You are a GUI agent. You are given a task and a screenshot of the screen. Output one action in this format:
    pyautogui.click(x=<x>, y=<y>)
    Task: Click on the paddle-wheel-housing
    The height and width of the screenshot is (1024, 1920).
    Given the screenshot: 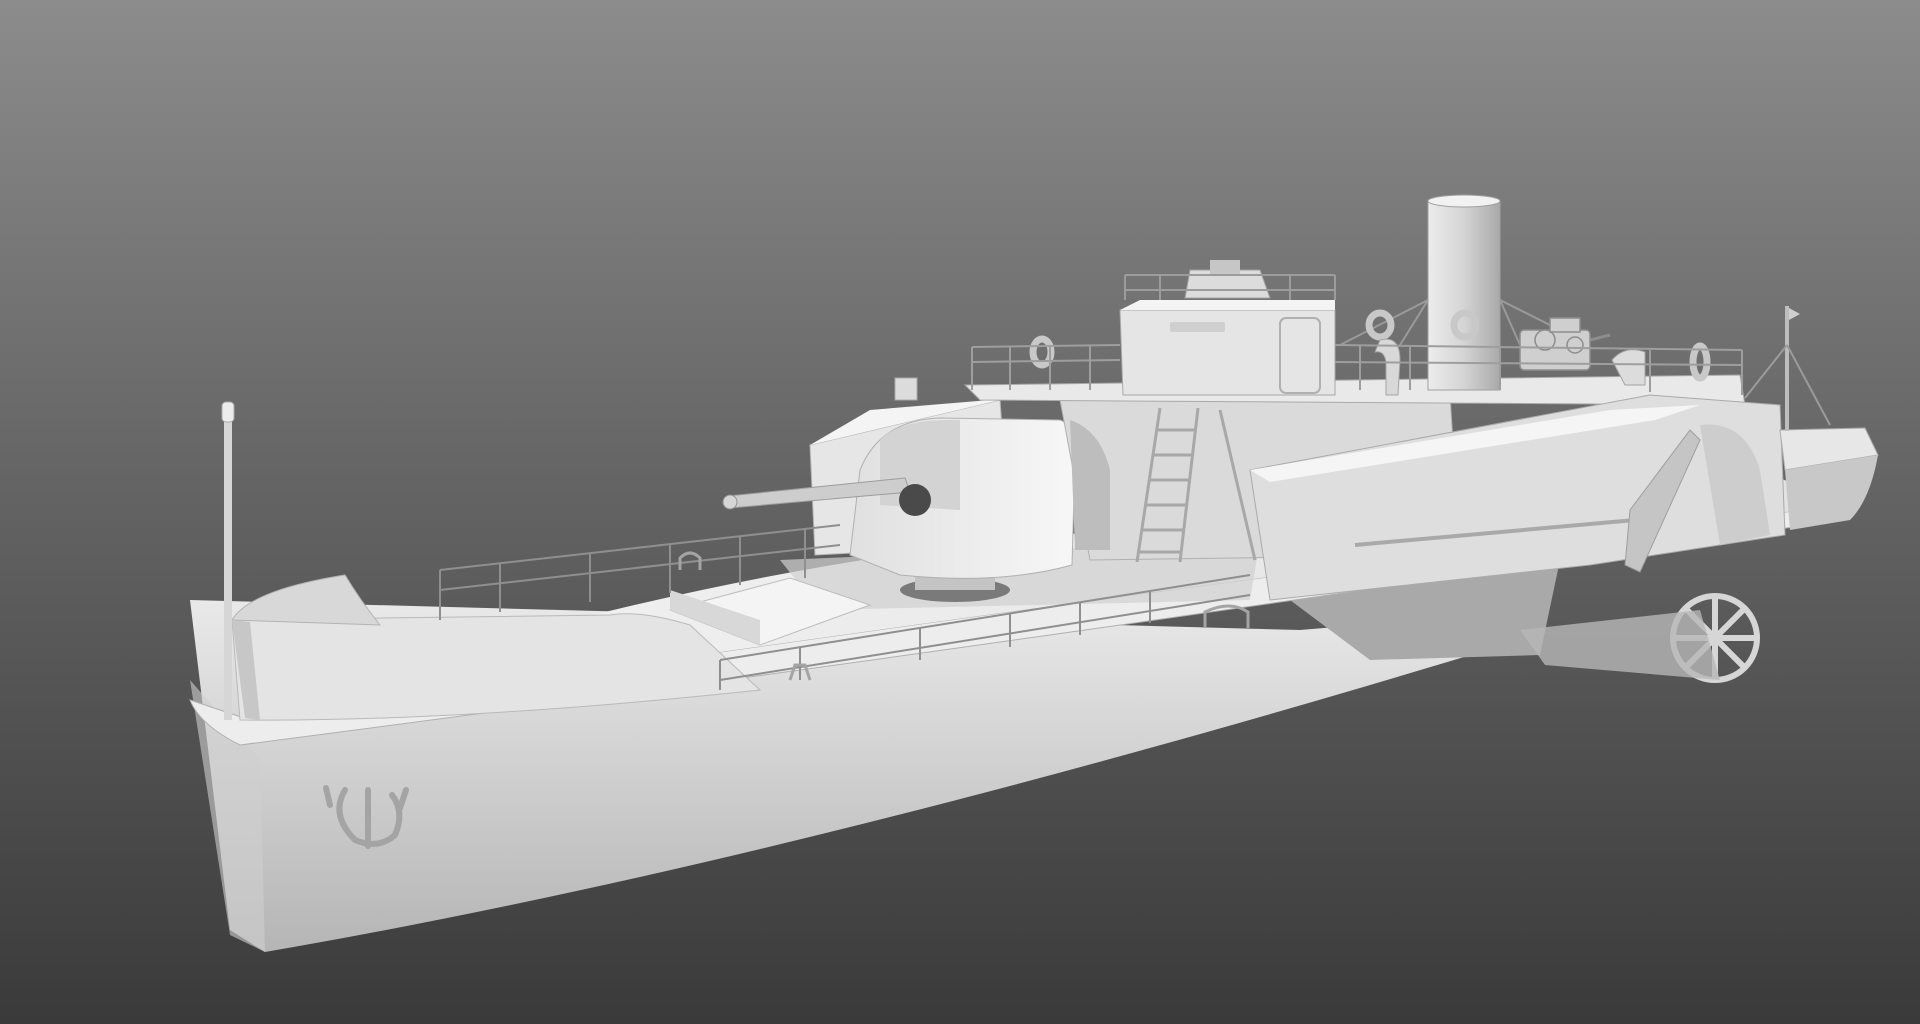 What is the action you would take?
    pyautogui.click(x=1620, y=645)
    